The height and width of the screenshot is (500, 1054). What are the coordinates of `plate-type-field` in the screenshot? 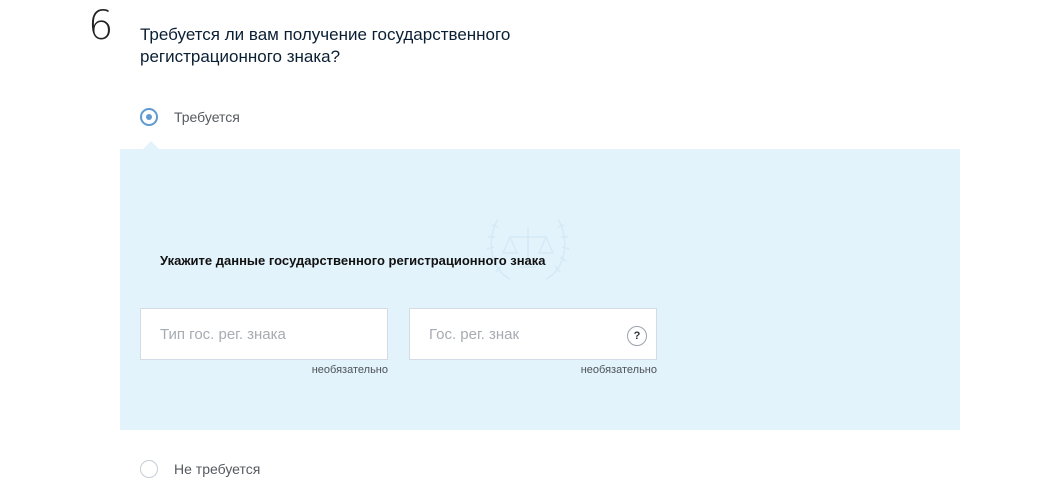 It's located at (264, 334).